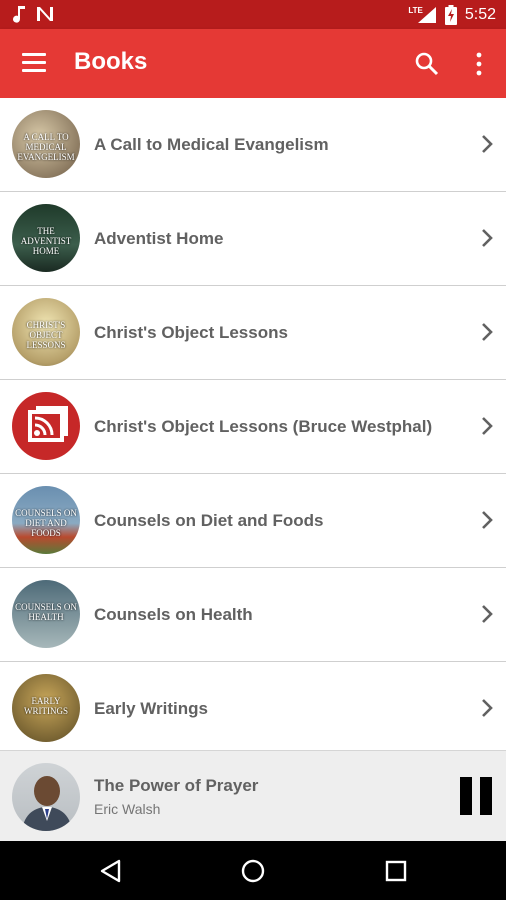 This screenshot has height=900, width=506. What do you see at coordinates (46, 241) in the screenshot?
I see `book-cover-text: THE ADVENTIST HOME` at bounding box center [46, 241].